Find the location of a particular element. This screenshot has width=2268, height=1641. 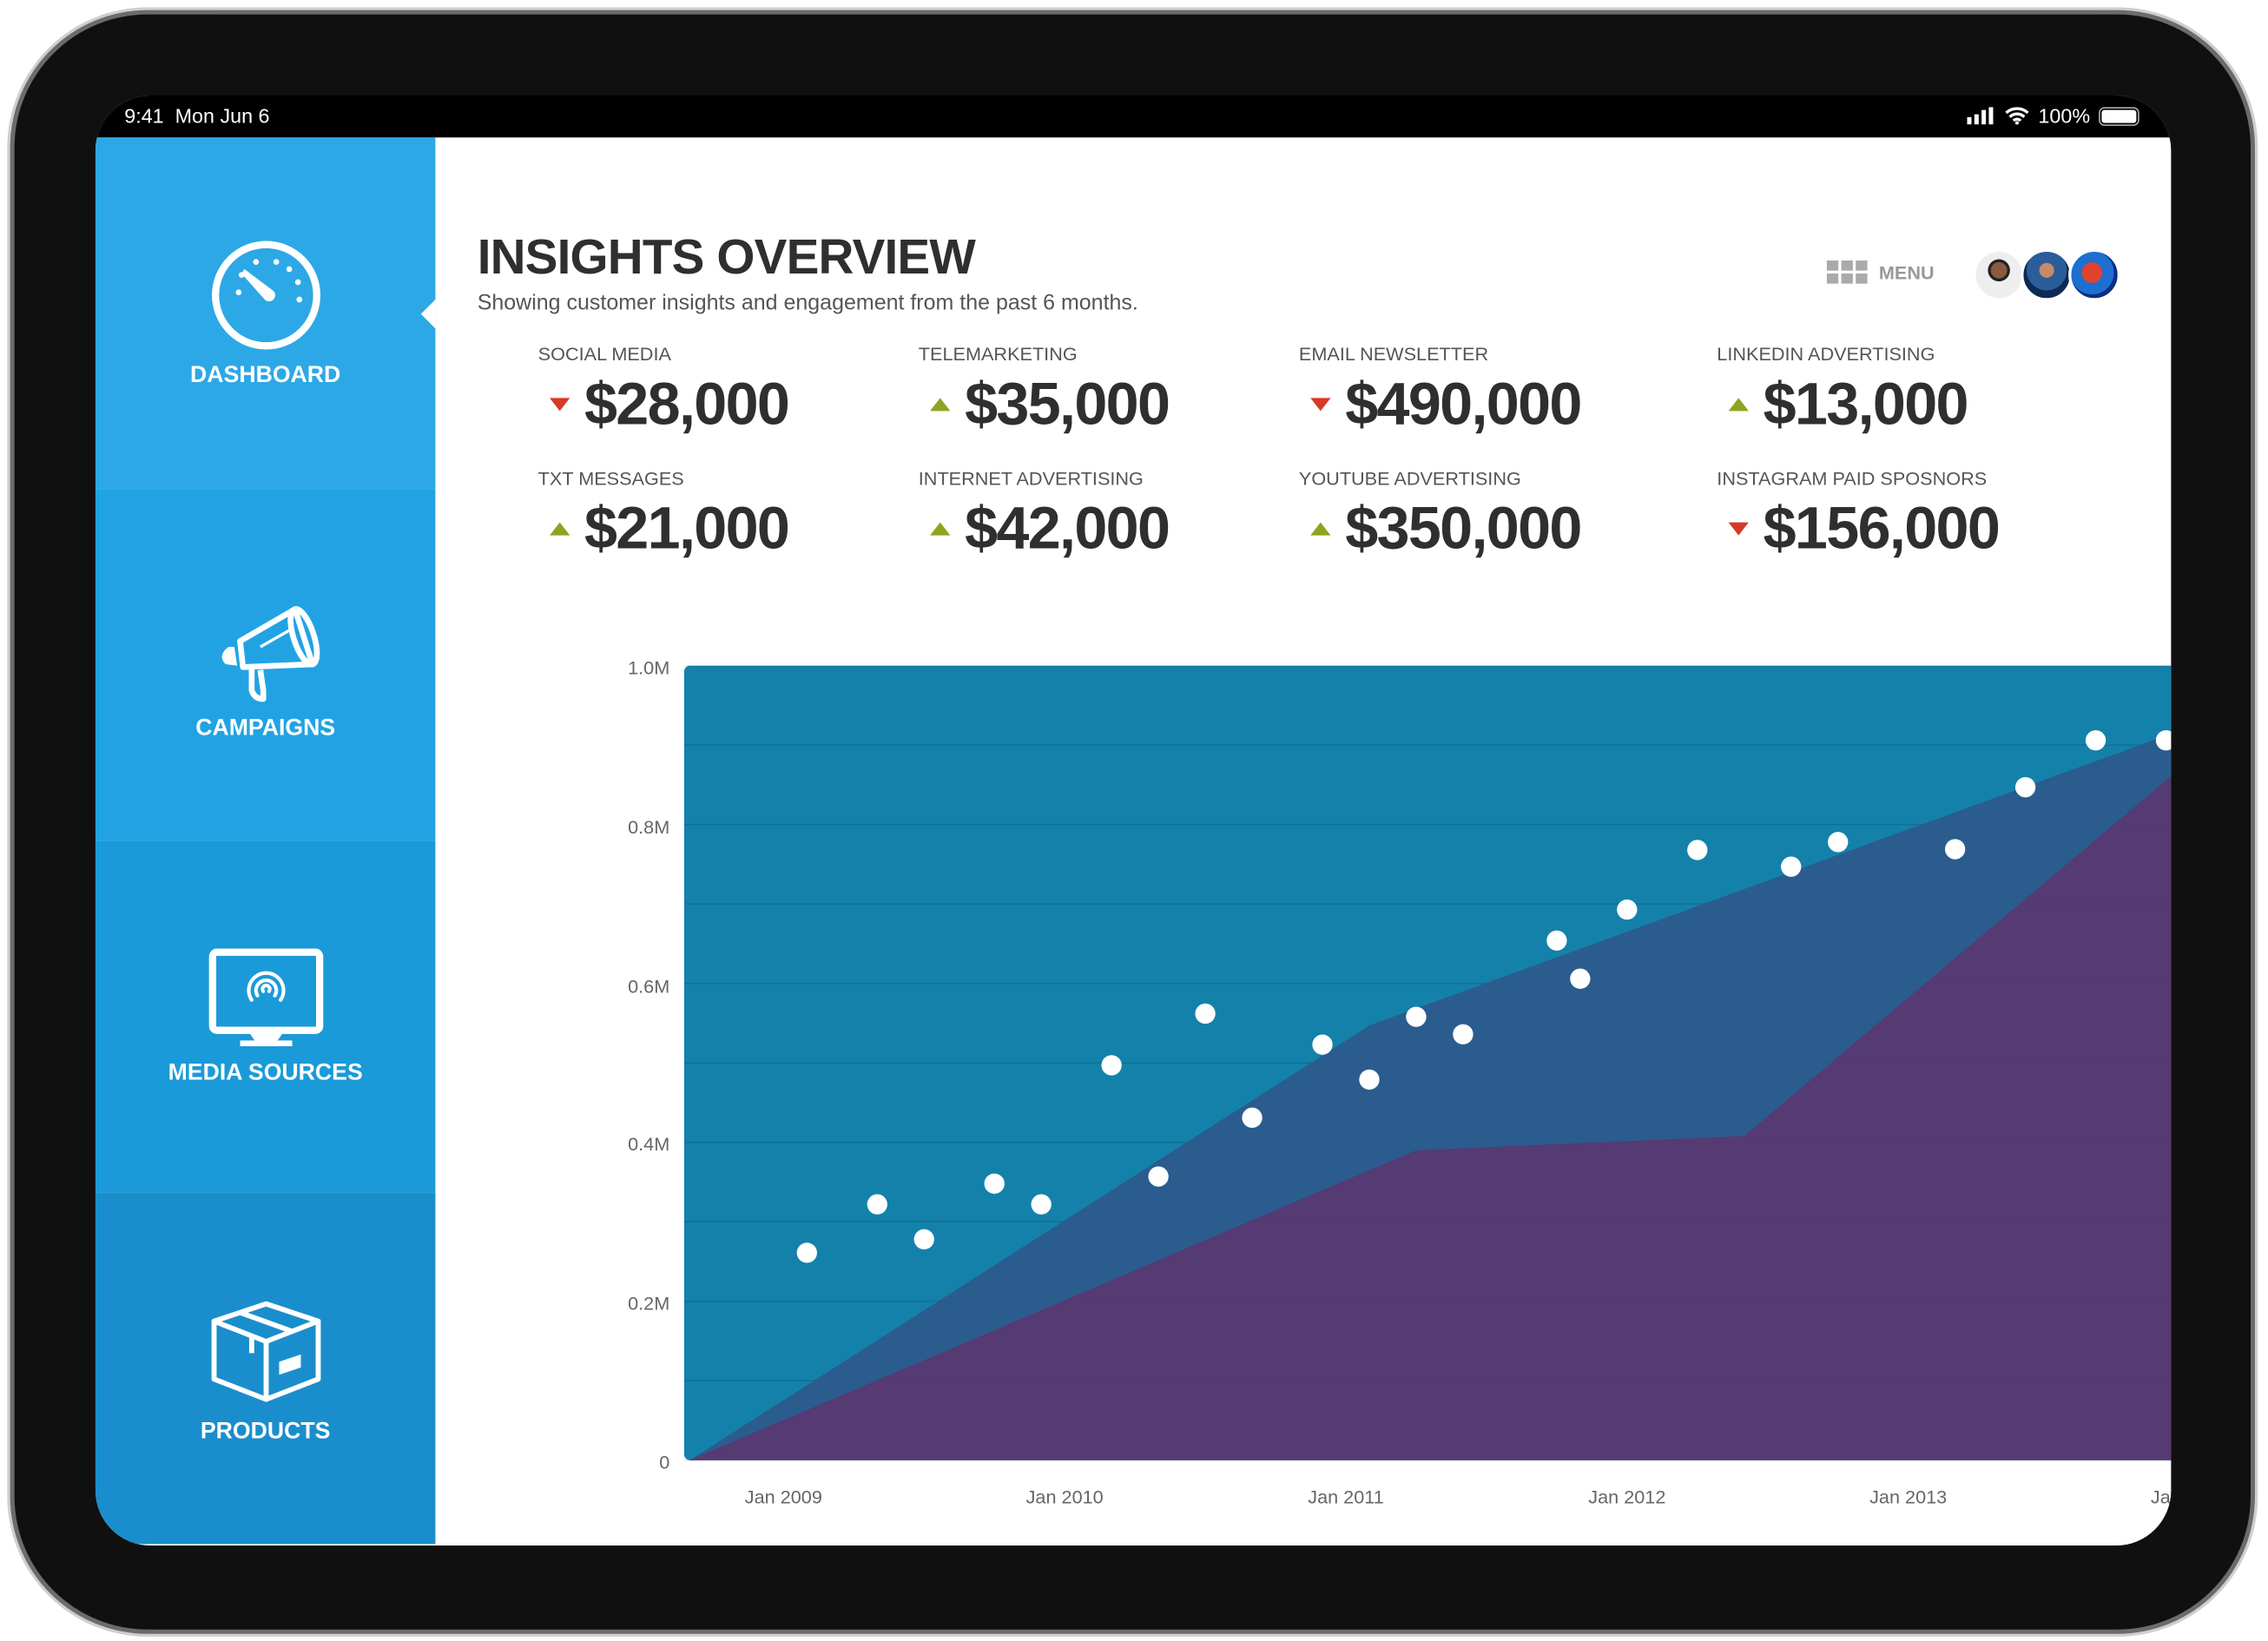

user-avatars is located at coordinates (2047, 275).